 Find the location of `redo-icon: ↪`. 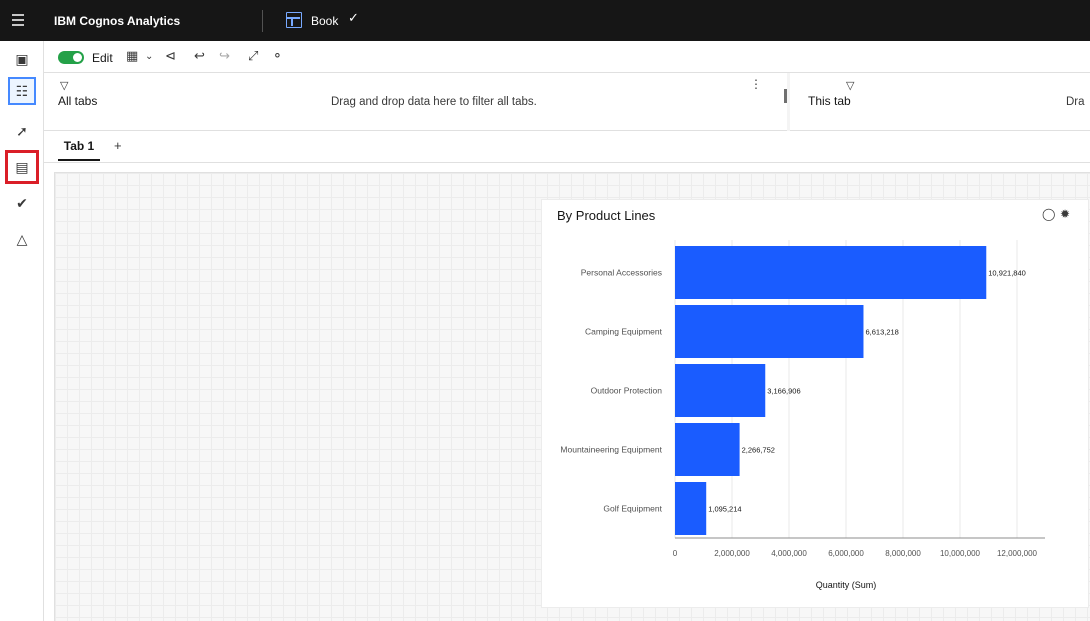

redo-icon: ↪ is located at coordinates (224, 56).